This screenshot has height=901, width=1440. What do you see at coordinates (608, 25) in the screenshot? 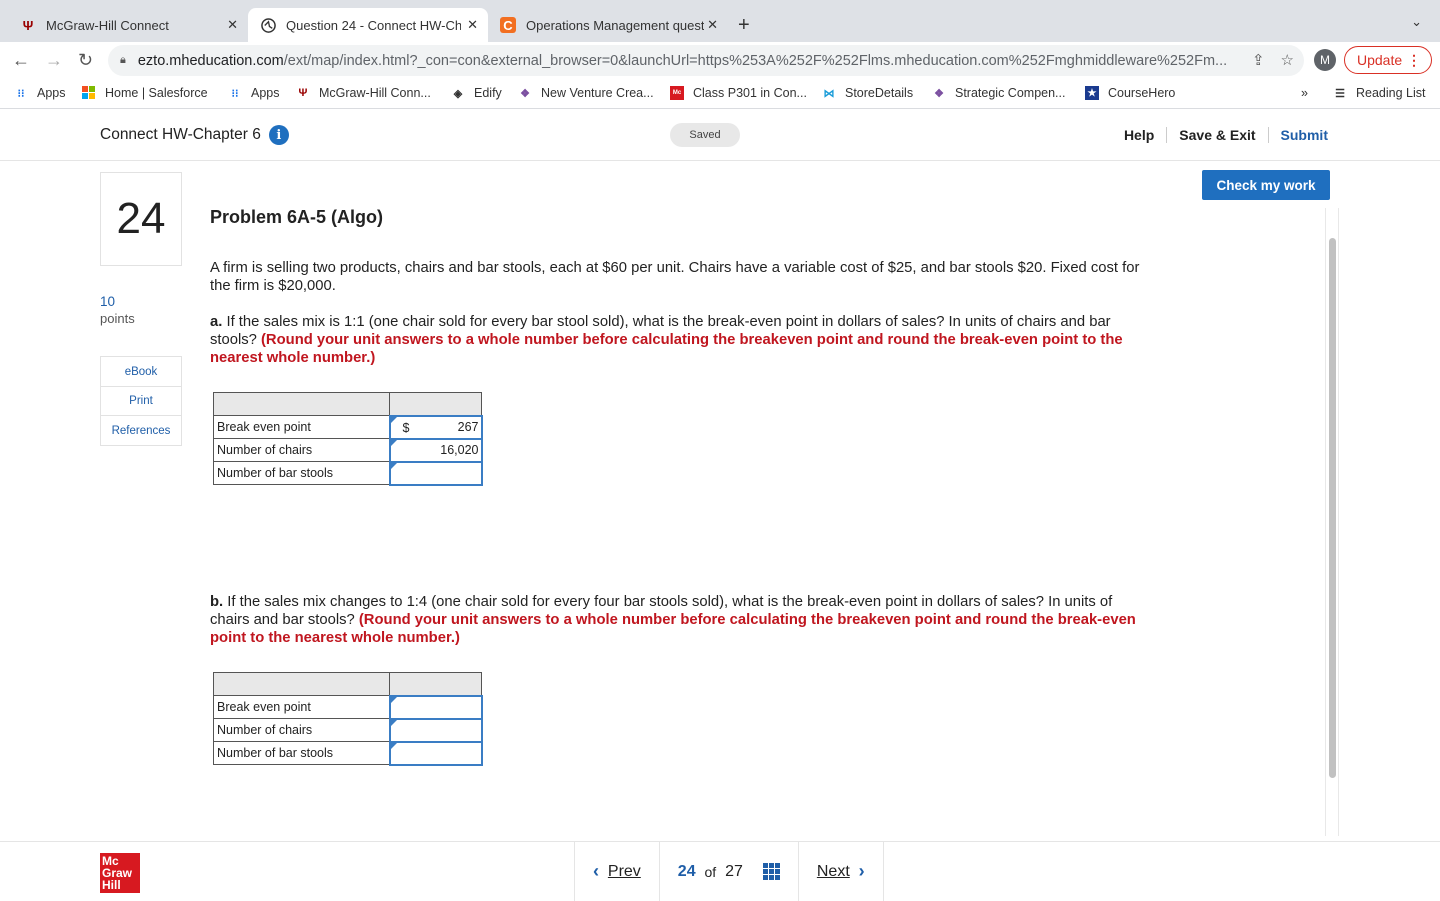
I see `tab-operations-management: C Operations Management quest ✕` at bounding box center [608, 25].